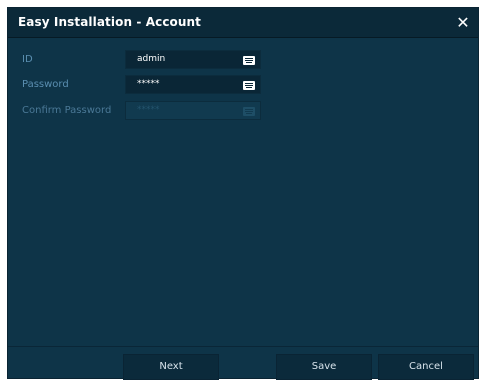 Image resolution: width=481 pixels, height=381 pixels. Describe the element at coordinates (324, 367) in the screenshot. I see `save-button: Save` at that location.